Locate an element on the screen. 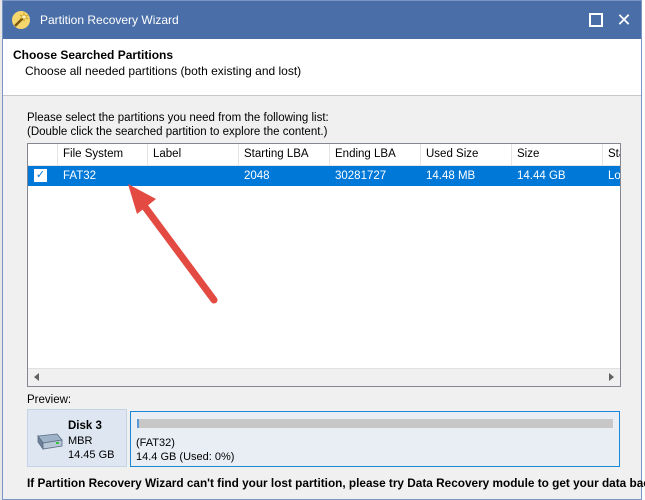 The height and width of the screenshot is (500, 645). annotation-arrow is located at coordinates (173, 244).